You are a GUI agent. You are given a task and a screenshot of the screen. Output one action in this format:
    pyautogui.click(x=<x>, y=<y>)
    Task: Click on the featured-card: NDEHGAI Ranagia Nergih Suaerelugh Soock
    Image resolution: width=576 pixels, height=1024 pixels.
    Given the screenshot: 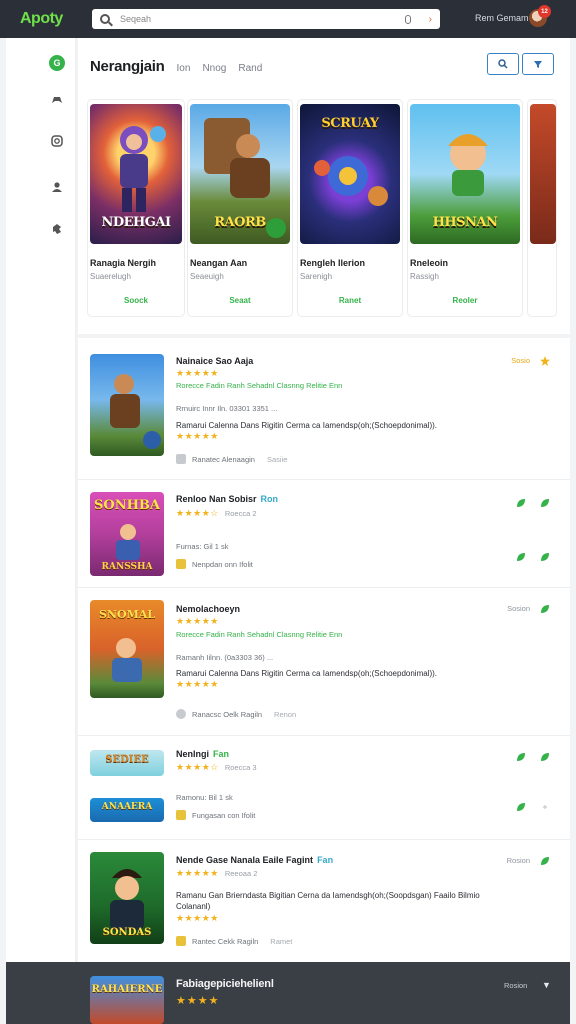 What is the action you would take?
    pyautogui.click(x=136, y=208)
    